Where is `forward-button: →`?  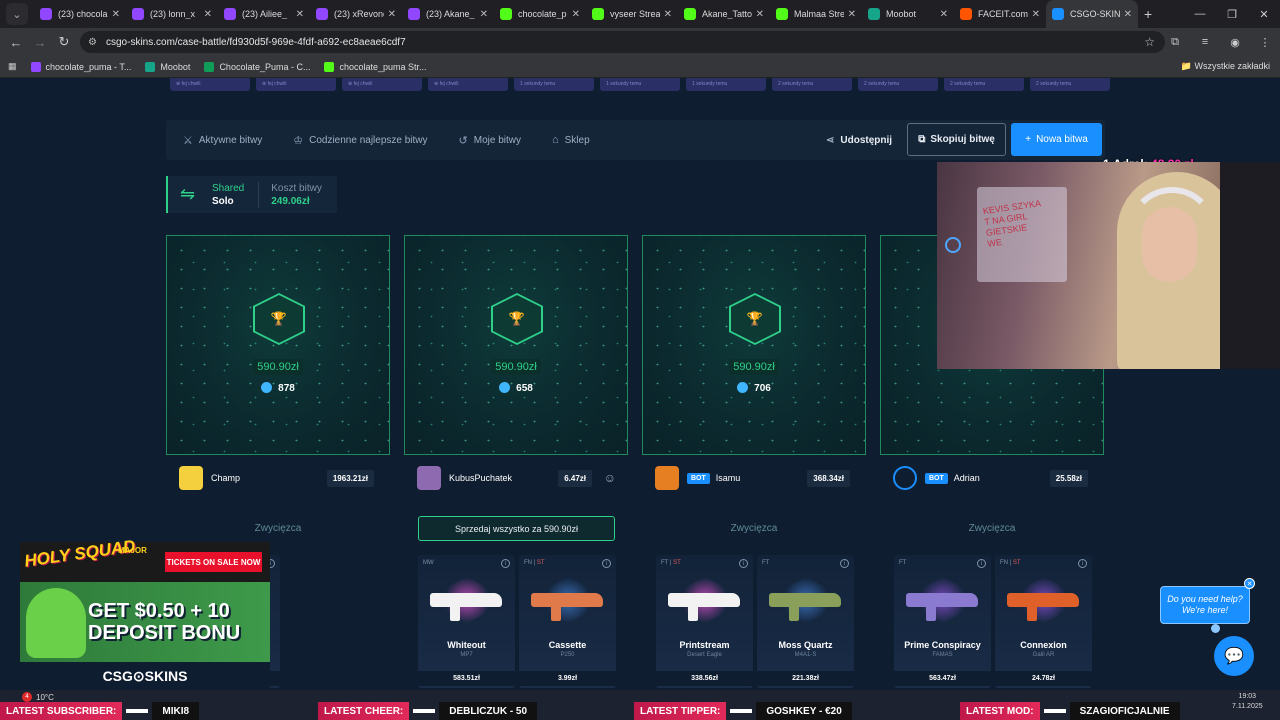 forward-button: → is located at coordinates (40, 42).